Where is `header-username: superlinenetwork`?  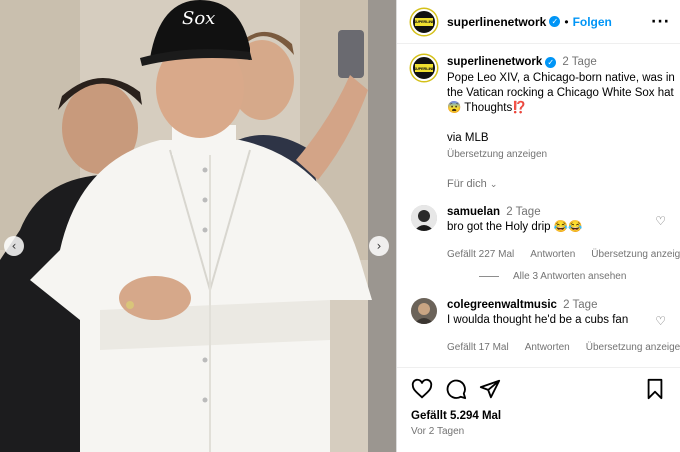
header-username: superlinenetwork is located at coordinates (496, 22).